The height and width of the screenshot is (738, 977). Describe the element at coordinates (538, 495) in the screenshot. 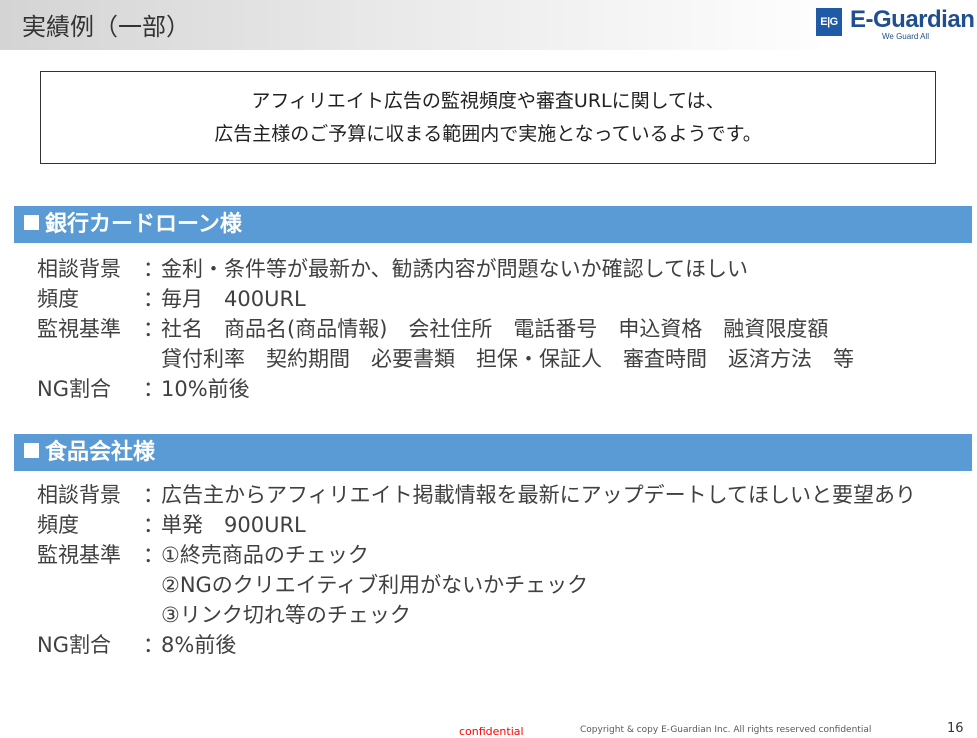

I see `row-value: 広告主からアフィリエイト掲載情報を最新にアップデートしてほしいと要望あり` at that location.